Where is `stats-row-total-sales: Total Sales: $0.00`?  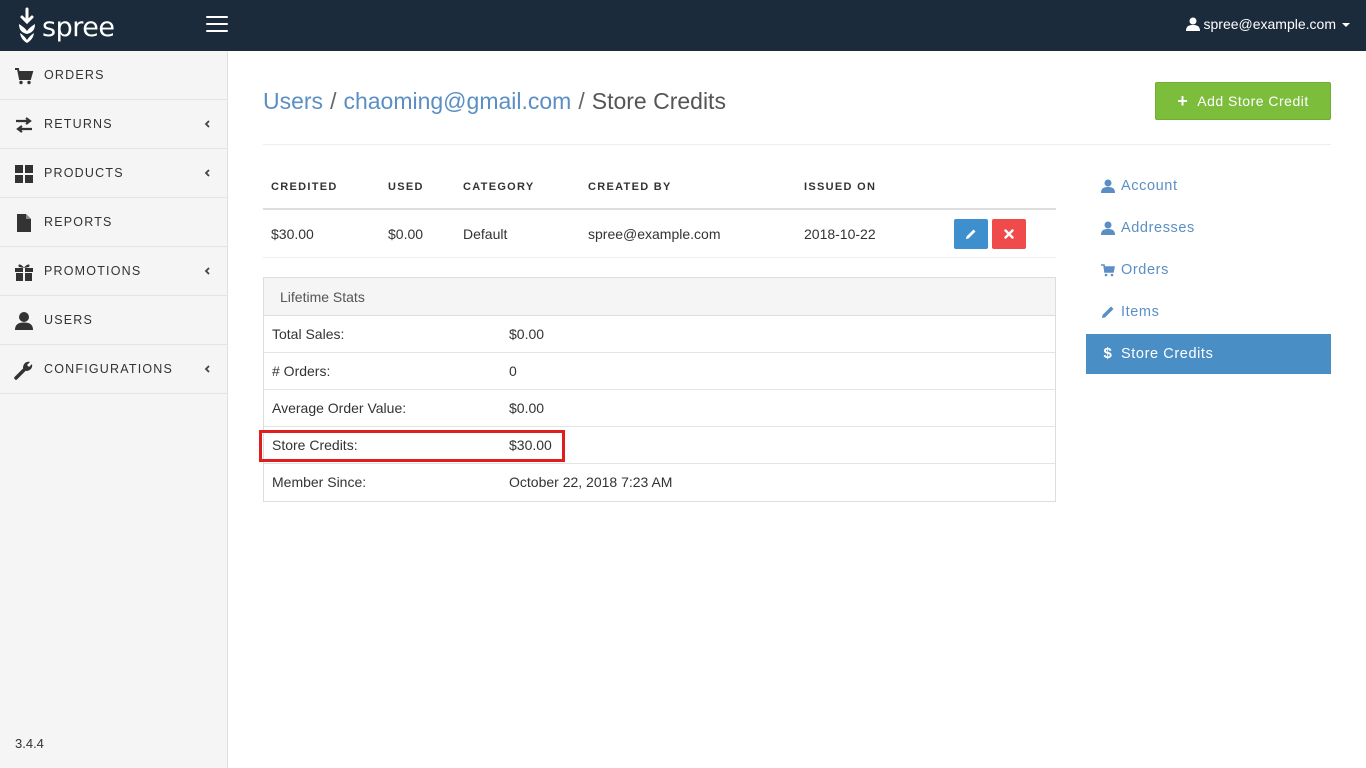
stats-row-total-sales: Total Sales: $0.00 is located at coordinates (659, 334).